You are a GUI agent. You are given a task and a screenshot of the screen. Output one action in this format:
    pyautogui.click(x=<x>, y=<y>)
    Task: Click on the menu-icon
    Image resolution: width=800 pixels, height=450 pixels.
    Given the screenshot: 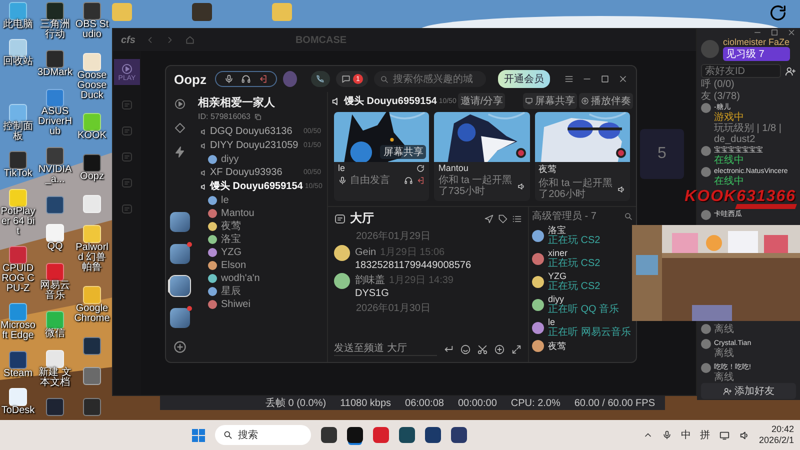 What is the action you would take?
    pyautogui.click(x=569, y=79)
    